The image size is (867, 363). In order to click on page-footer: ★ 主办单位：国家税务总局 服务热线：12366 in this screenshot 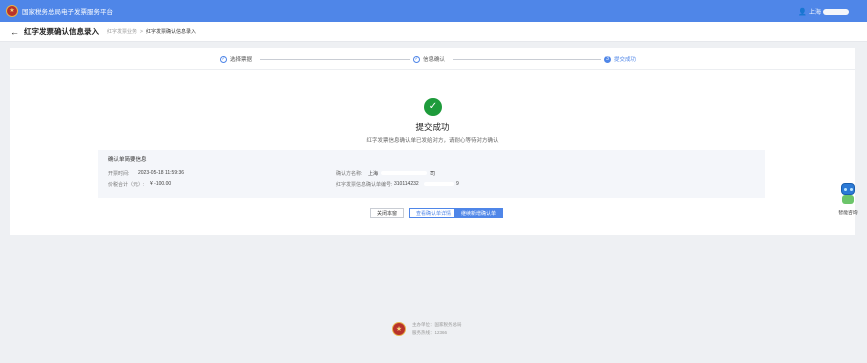, I will do `click(427, 329)`.